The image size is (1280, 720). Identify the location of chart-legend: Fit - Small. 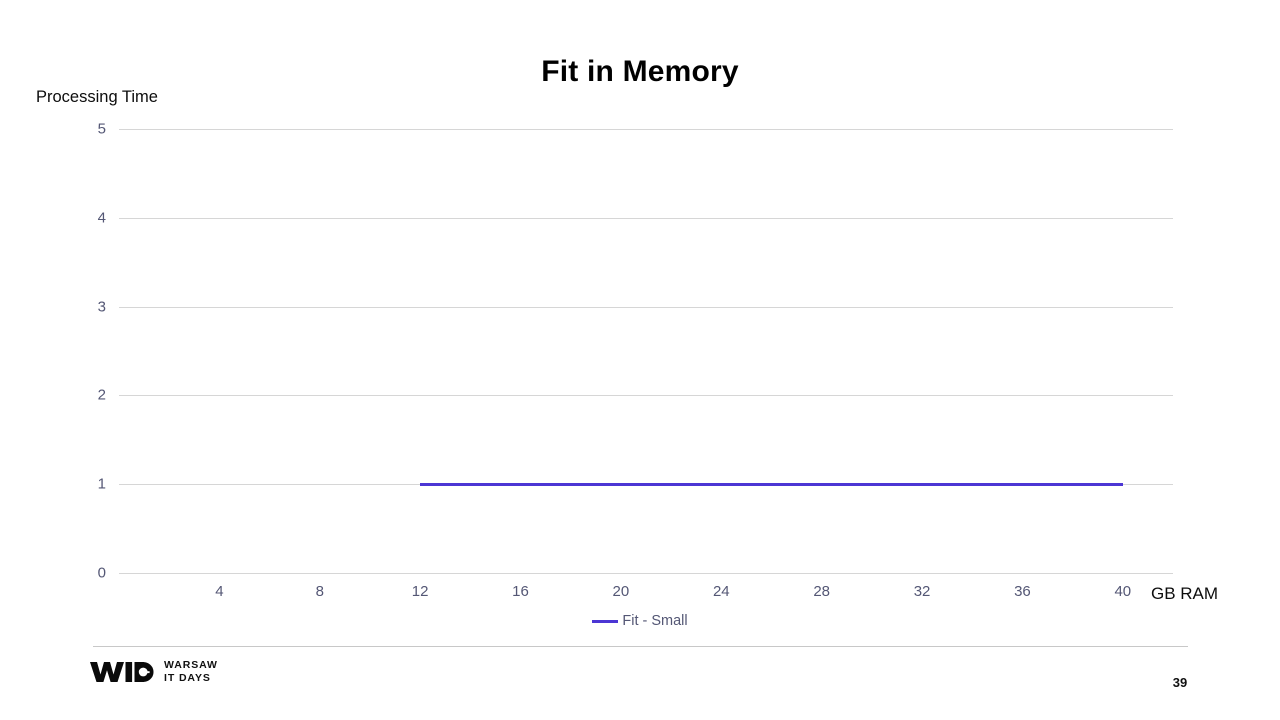
(640, 621).